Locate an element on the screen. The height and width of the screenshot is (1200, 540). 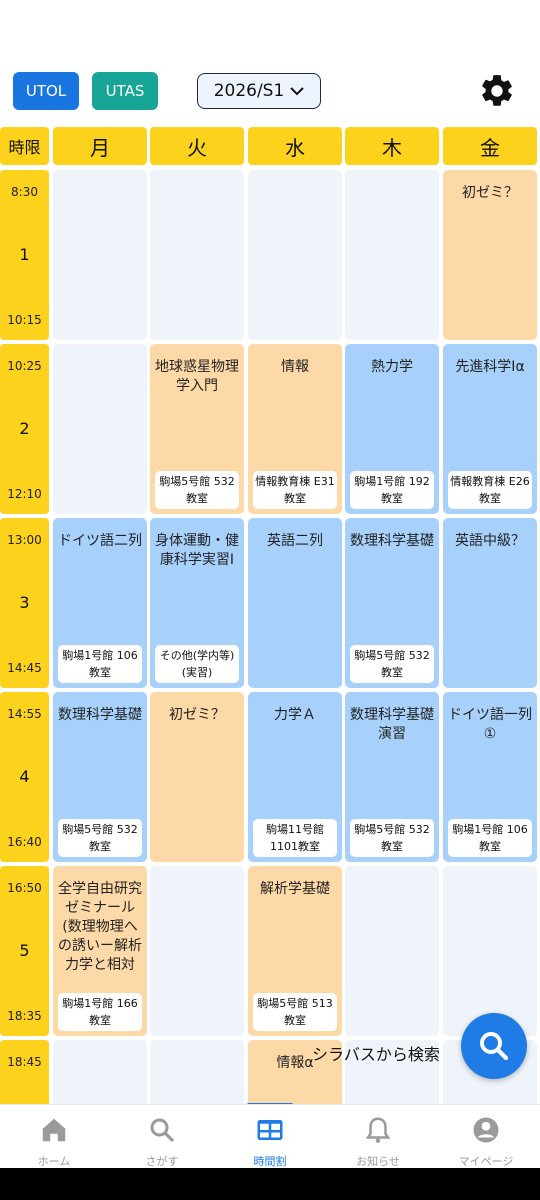
period-end-time: 16:40 is located at coordinates (24, 842).